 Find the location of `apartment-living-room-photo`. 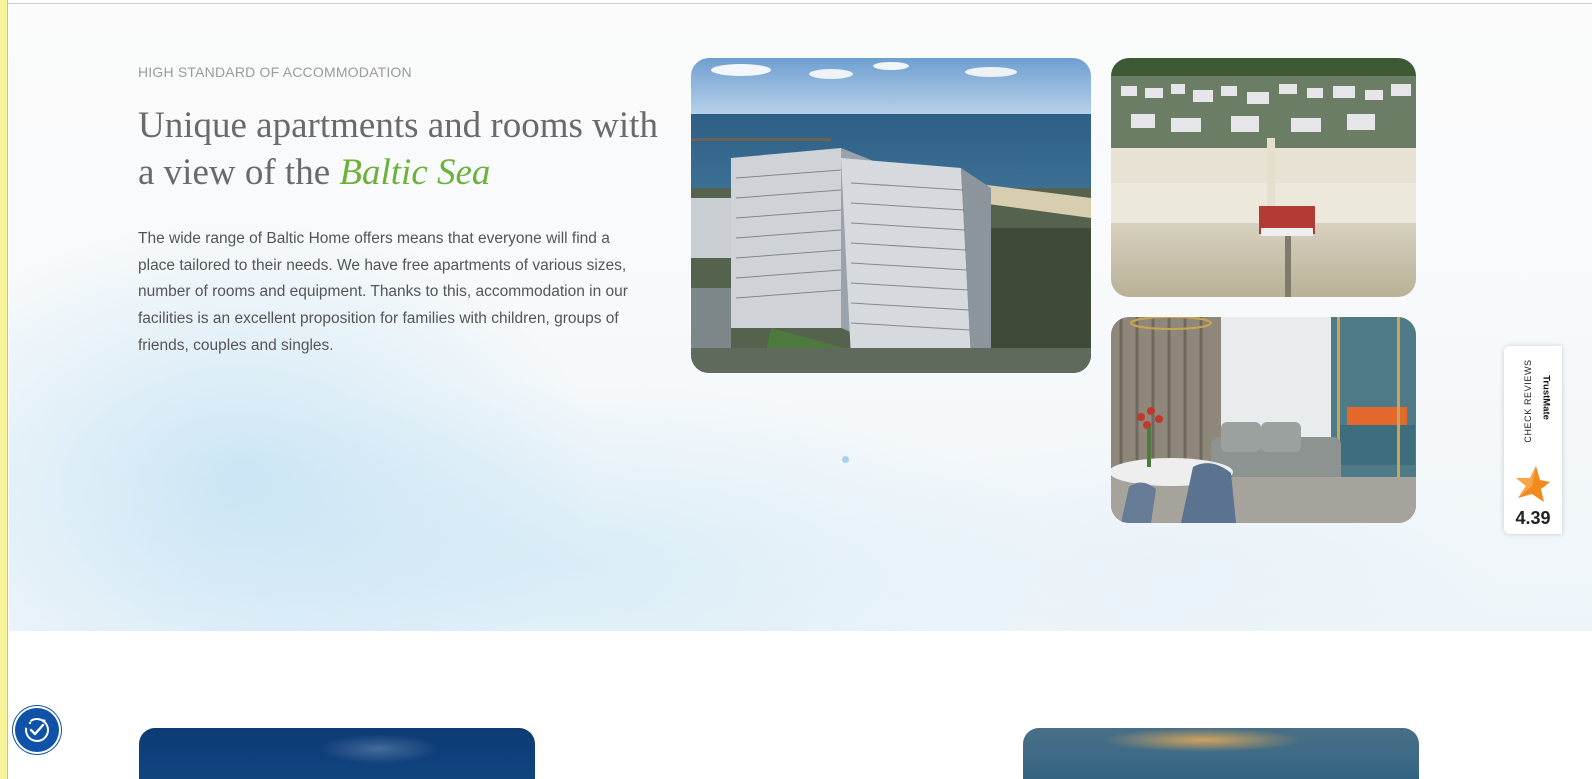

apartment-living-room-photo is located at coordinates (1263, 420).